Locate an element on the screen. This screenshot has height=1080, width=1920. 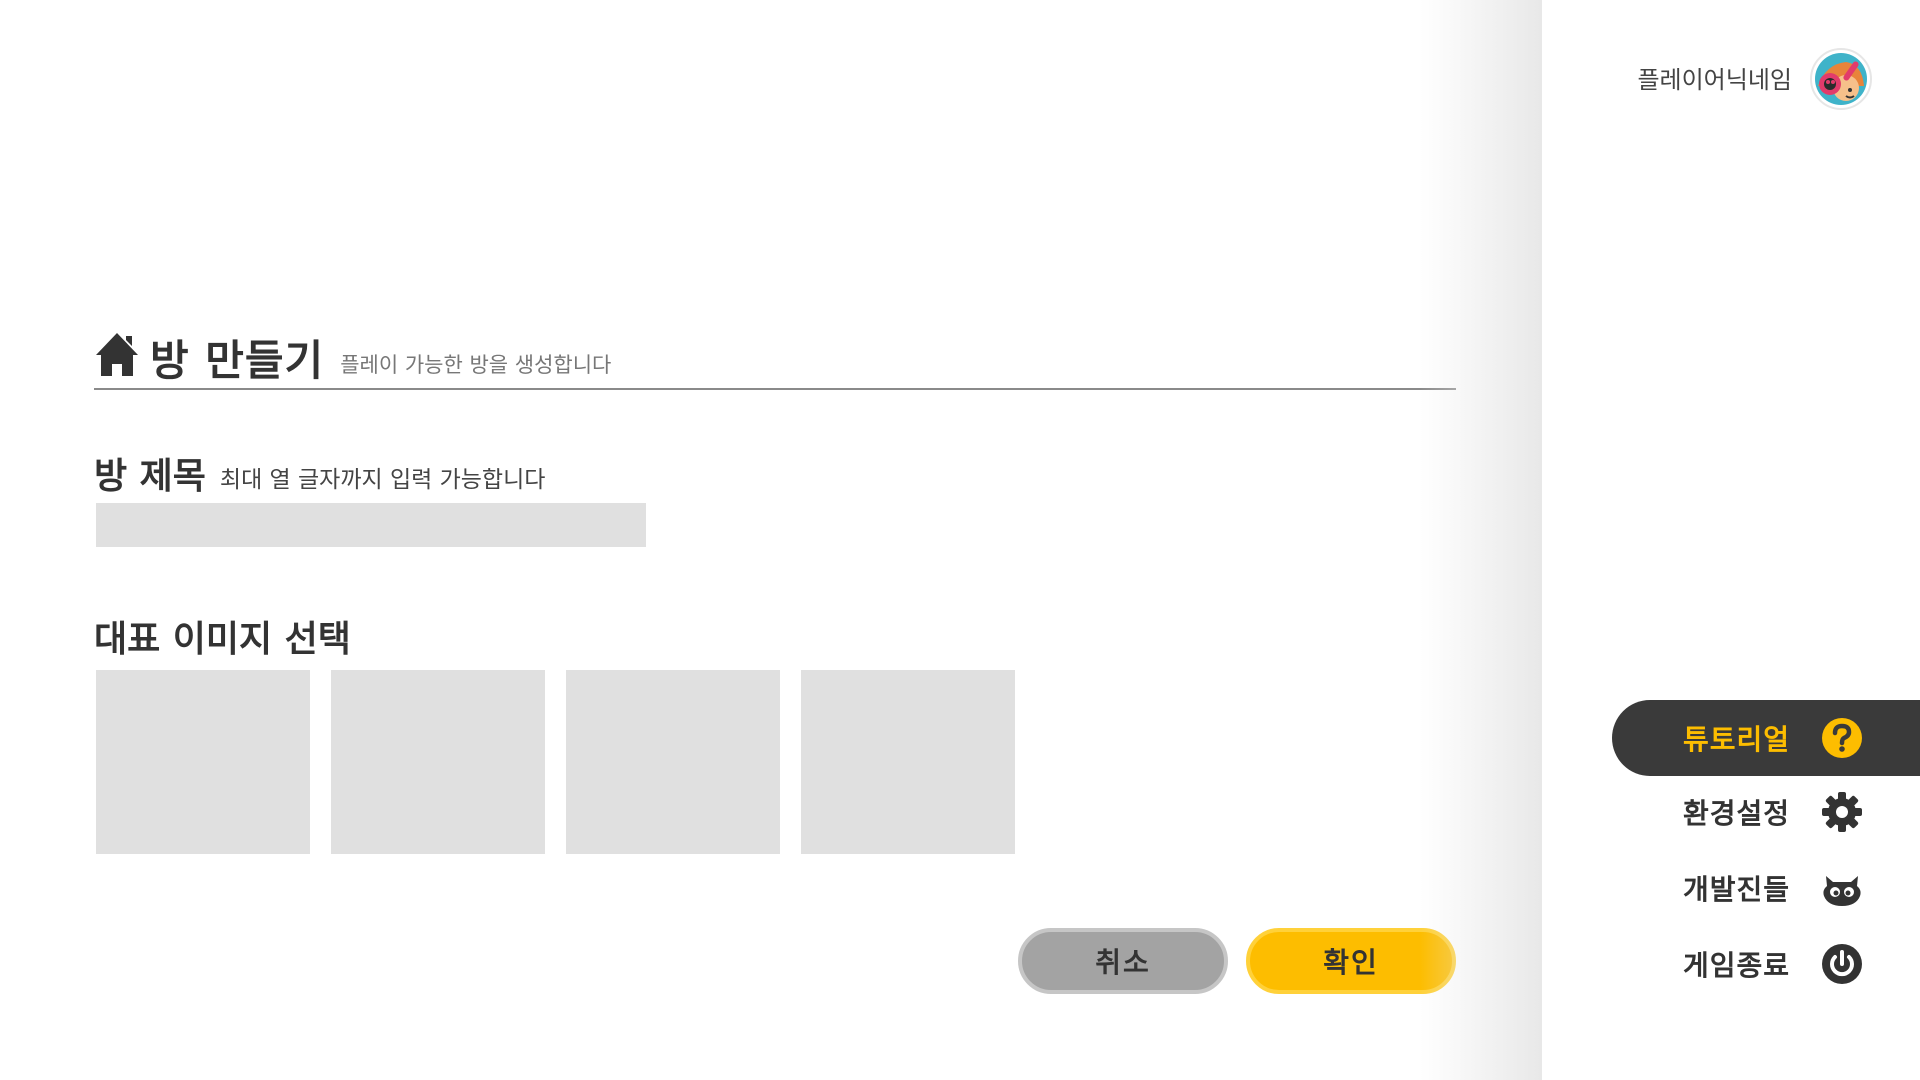
room-title-input is located at coordinates (371, 525).